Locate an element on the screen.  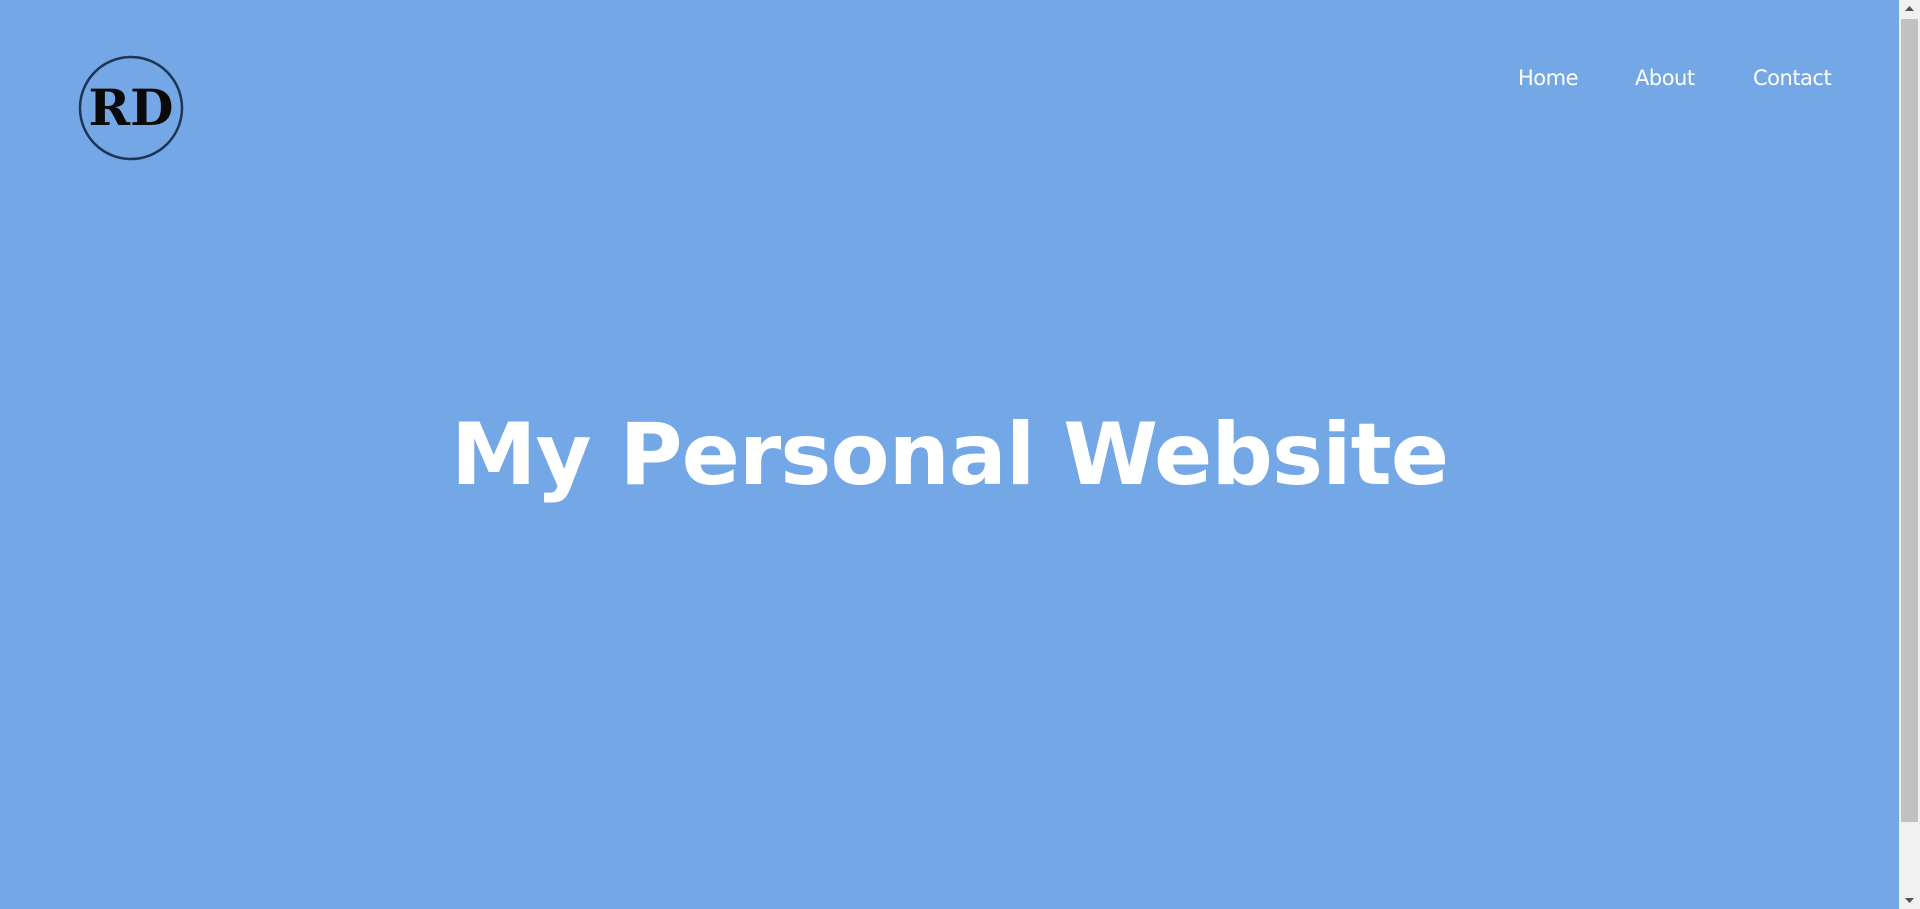
logo-link: RD is located at coordinates (131, 108).